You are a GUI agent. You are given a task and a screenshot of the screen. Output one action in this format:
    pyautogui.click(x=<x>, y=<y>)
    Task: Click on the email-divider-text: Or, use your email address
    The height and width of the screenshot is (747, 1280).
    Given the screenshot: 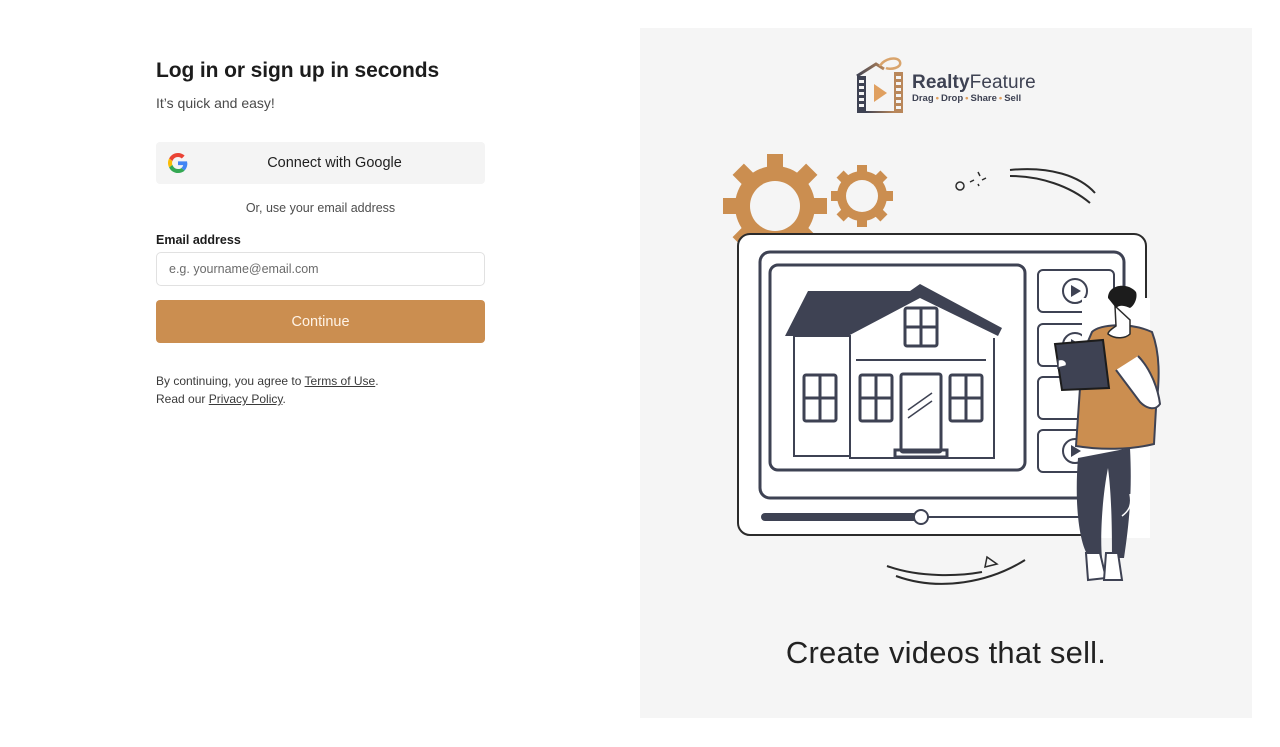 What is the action you would take?
    pyautogui.click(x=320, y=208)
    